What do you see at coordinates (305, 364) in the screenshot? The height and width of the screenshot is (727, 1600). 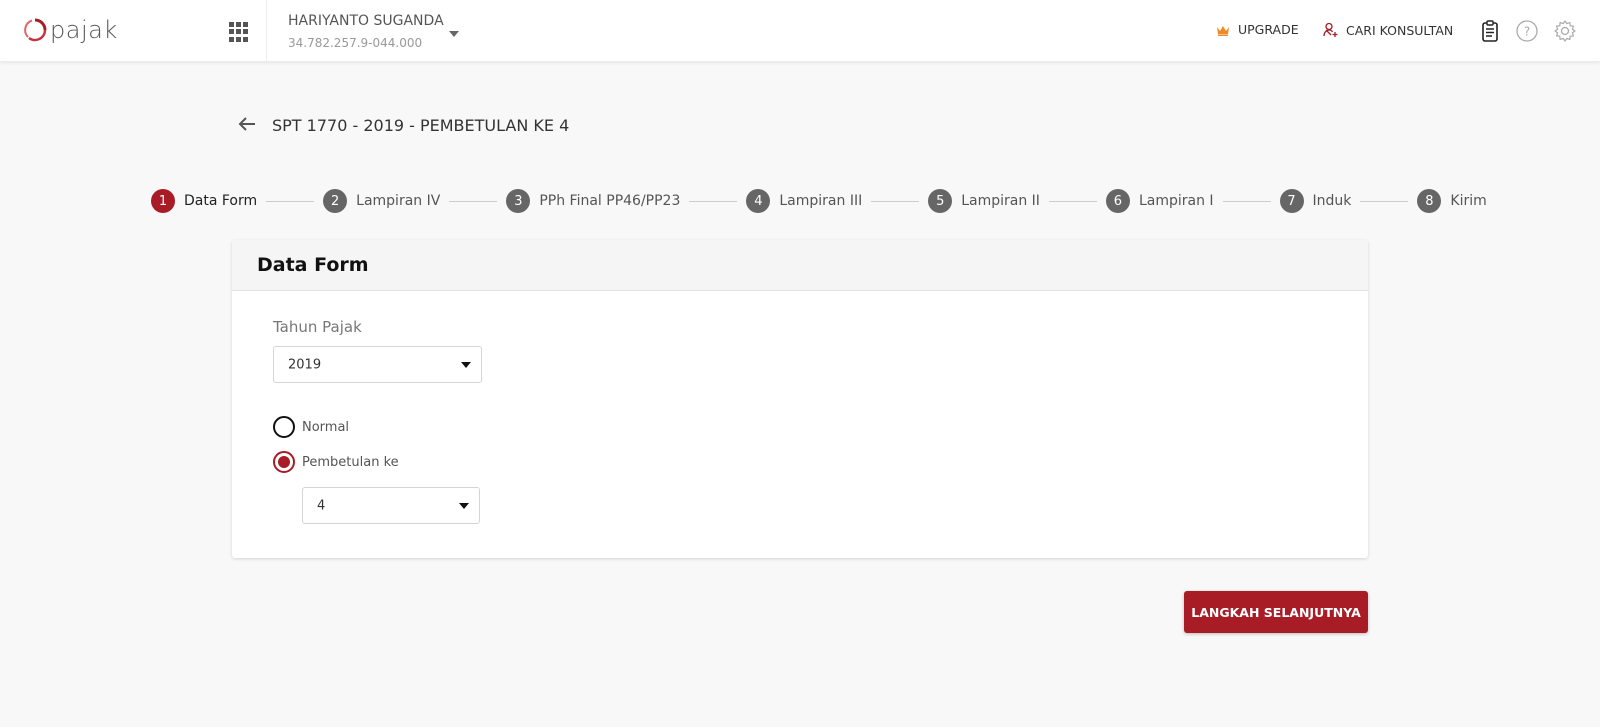 I see `tahun-pajak-value: 2019` at bounding box center [305, 364].